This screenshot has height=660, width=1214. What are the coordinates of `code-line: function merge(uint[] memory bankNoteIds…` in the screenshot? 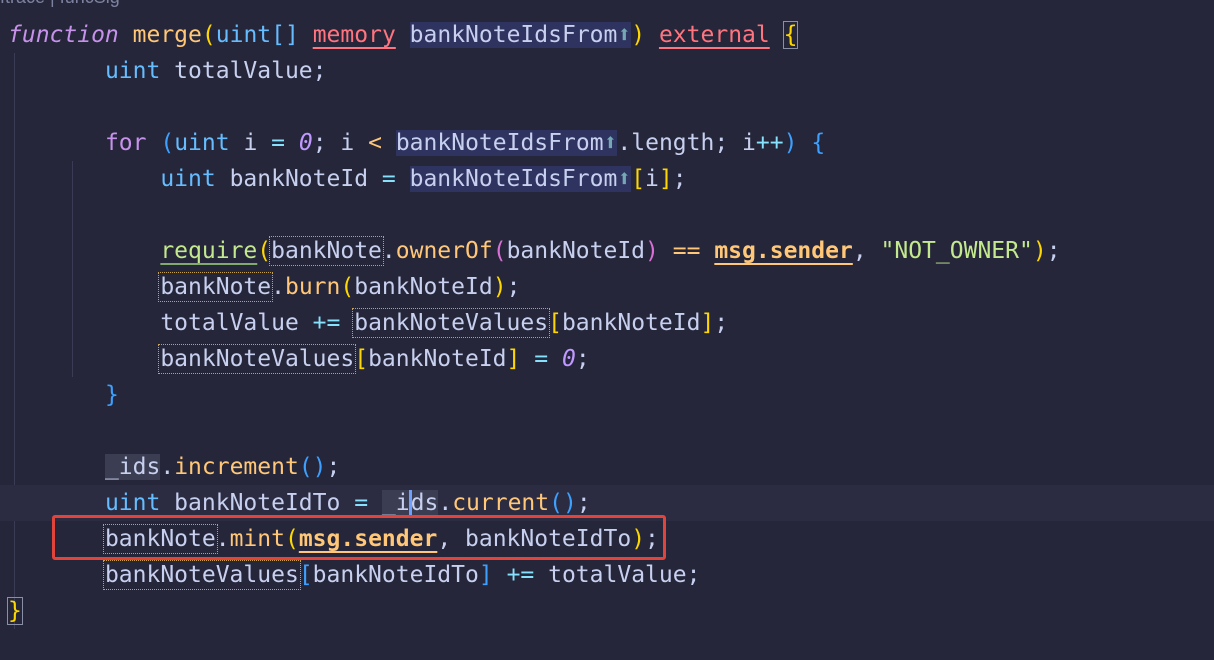 It's located at (608, 35).